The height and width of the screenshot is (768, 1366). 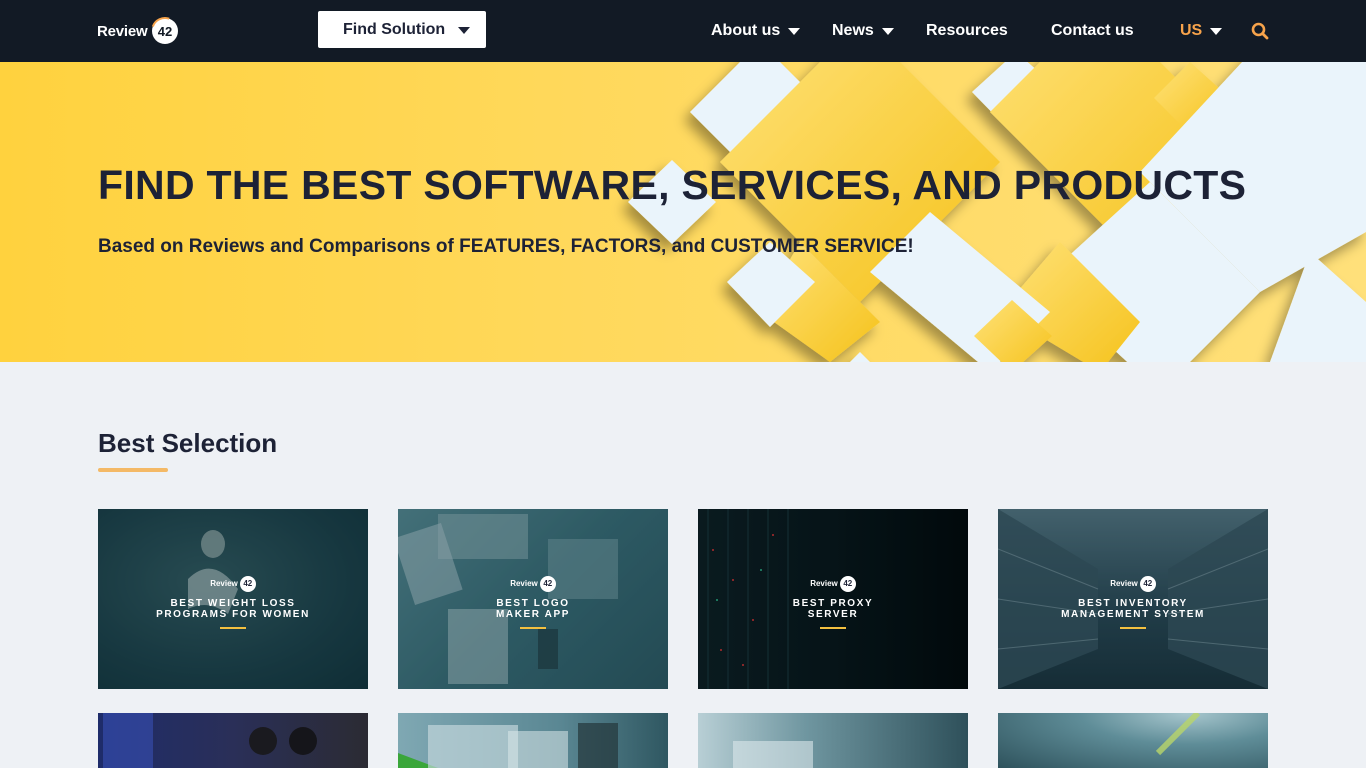 I want to click on logo-text: Review, so click(x=122, y=31).